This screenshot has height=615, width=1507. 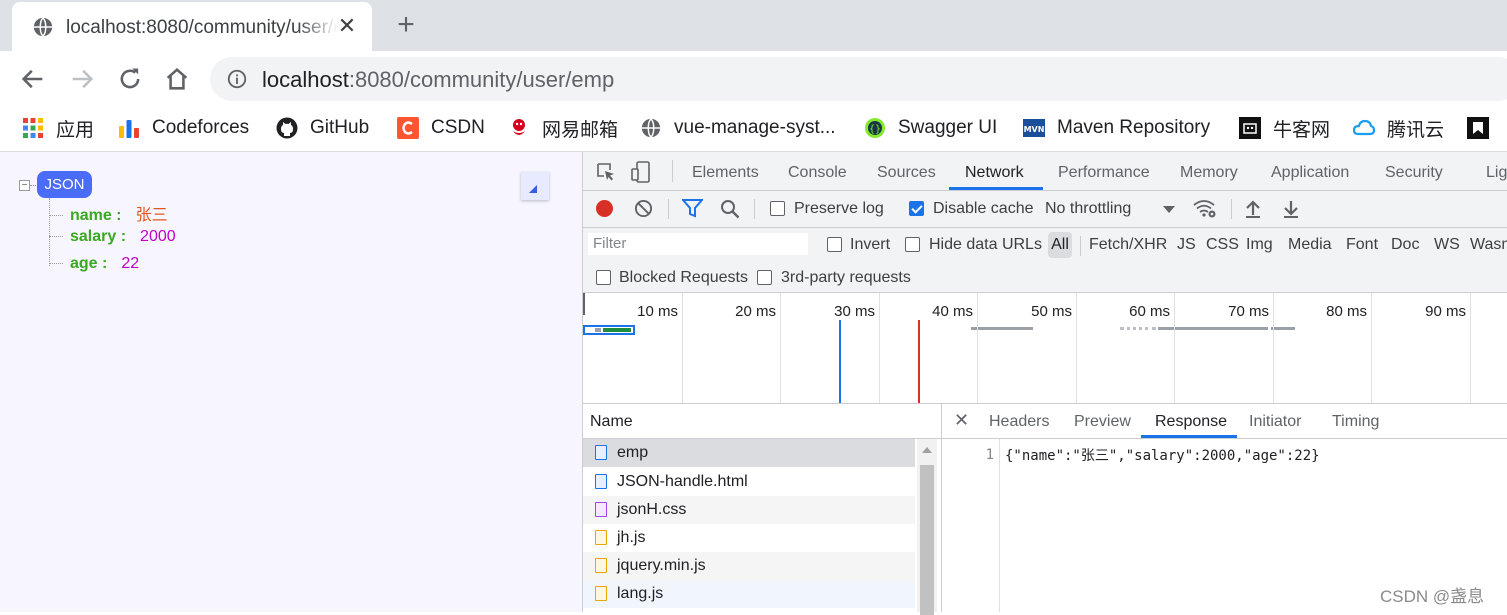 What do you see at coordinates (347, 26) in the screenshot?
I see `tab-close-icon: ✕` at bounding box center [347, 26].